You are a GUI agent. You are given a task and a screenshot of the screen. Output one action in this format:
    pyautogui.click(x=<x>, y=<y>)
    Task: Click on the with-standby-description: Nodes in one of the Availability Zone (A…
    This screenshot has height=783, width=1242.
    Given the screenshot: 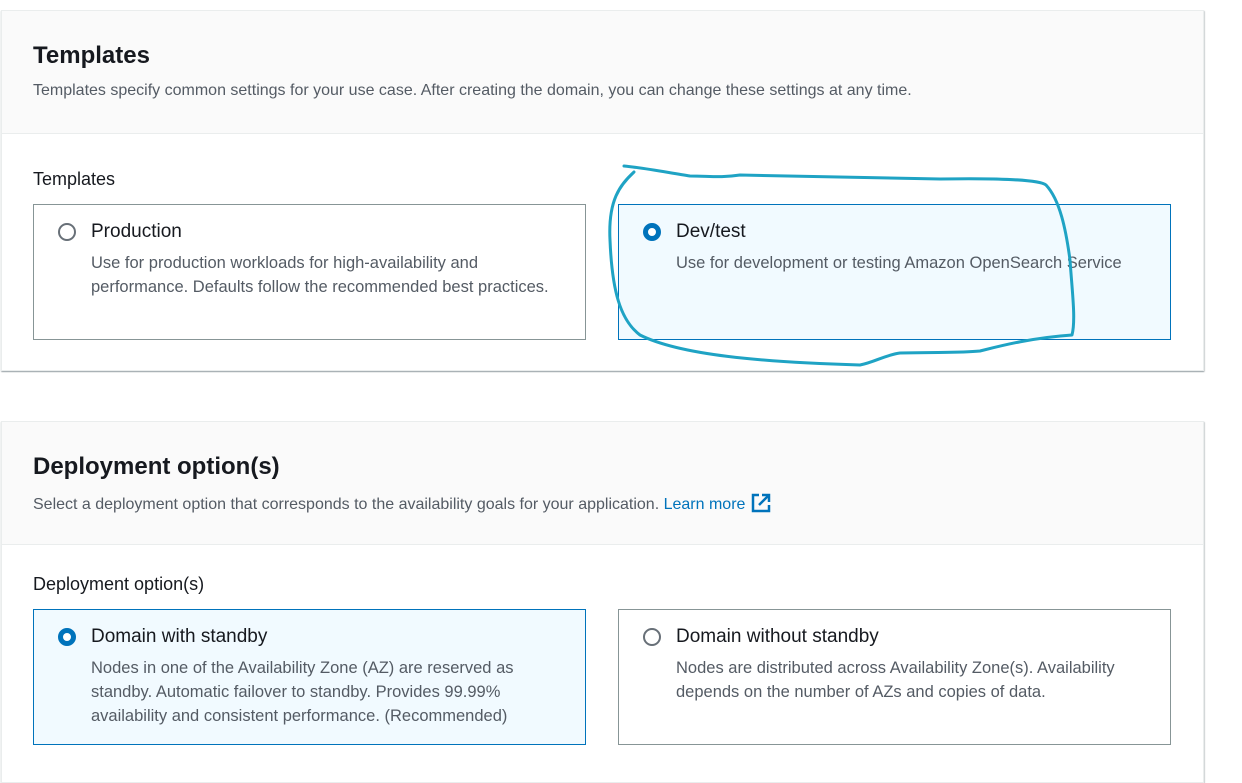 What is the action you would take?
    pyautogui.click(x=302, y=692)
    